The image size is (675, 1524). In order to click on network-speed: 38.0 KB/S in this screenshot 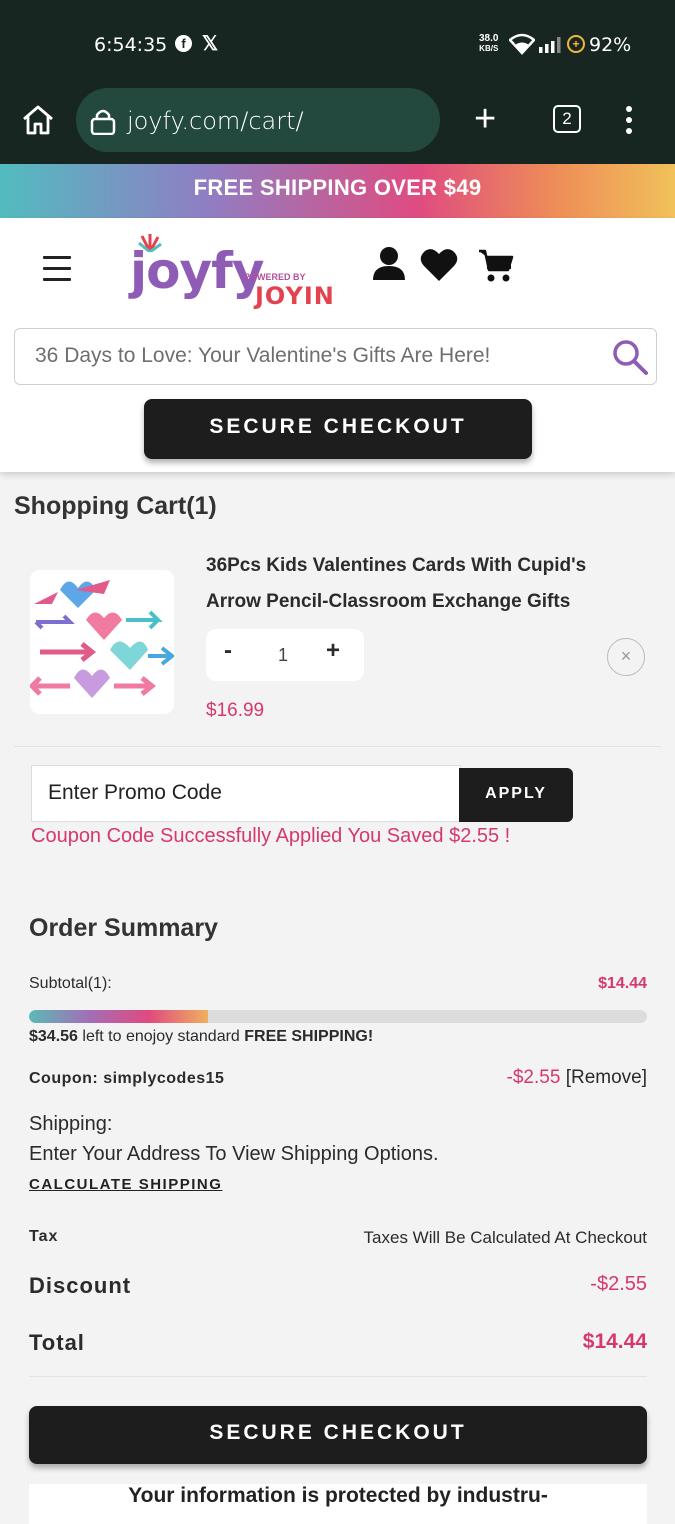, I will do `click(489, 43)`.